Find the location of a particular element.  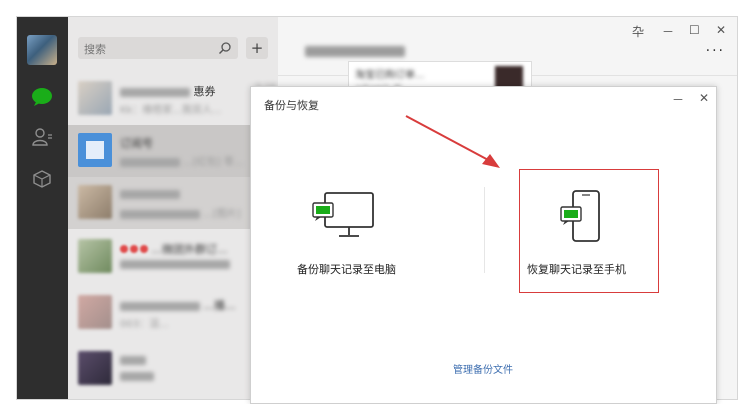

backup-to-pc-option: 备份聊天记录至电脑 is located at coordinates (366, 235).